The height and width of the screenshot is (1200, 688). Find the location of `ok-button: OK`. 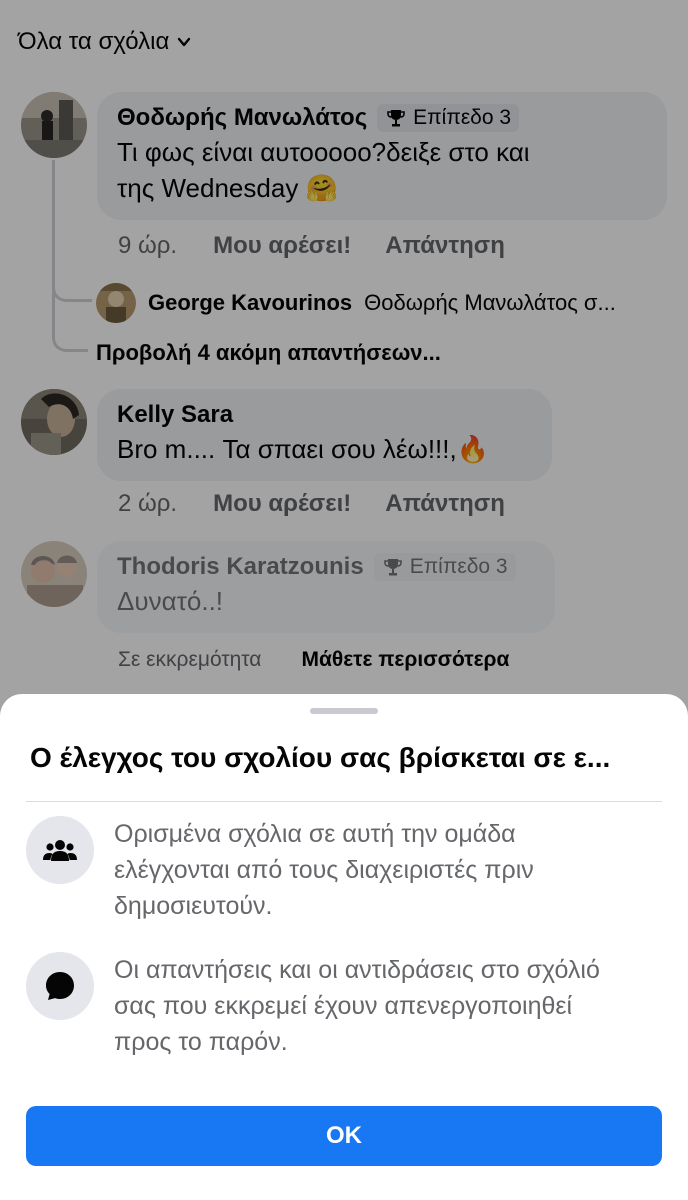

ok-button: OK is located at coordinates (344, 1136).